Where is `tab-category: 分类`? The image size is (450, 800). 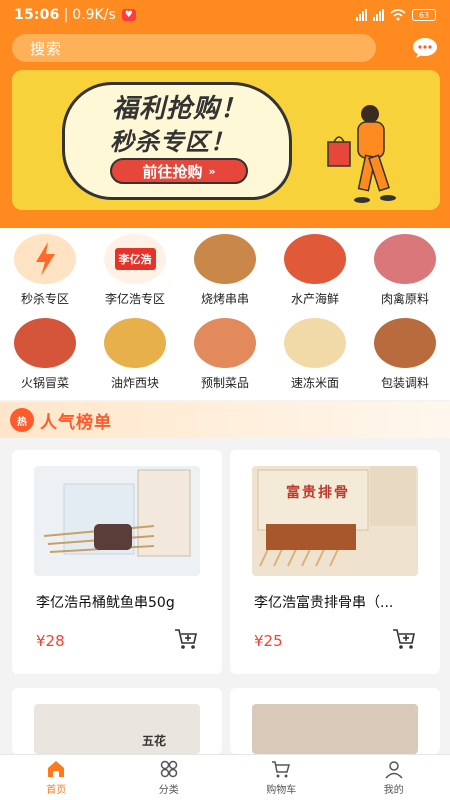
tab-category: 分类 is located at coordinates (169, 777).